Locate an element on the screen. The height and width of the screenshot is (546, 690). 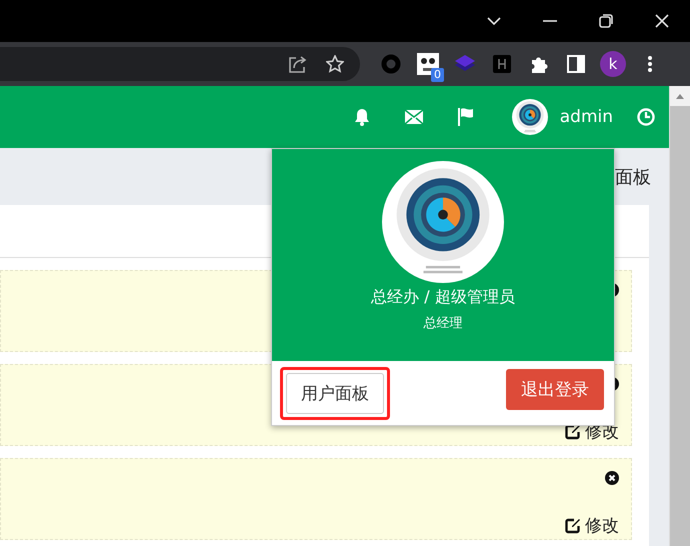
extension-badge: 0 is located at coordinates (437, 75).